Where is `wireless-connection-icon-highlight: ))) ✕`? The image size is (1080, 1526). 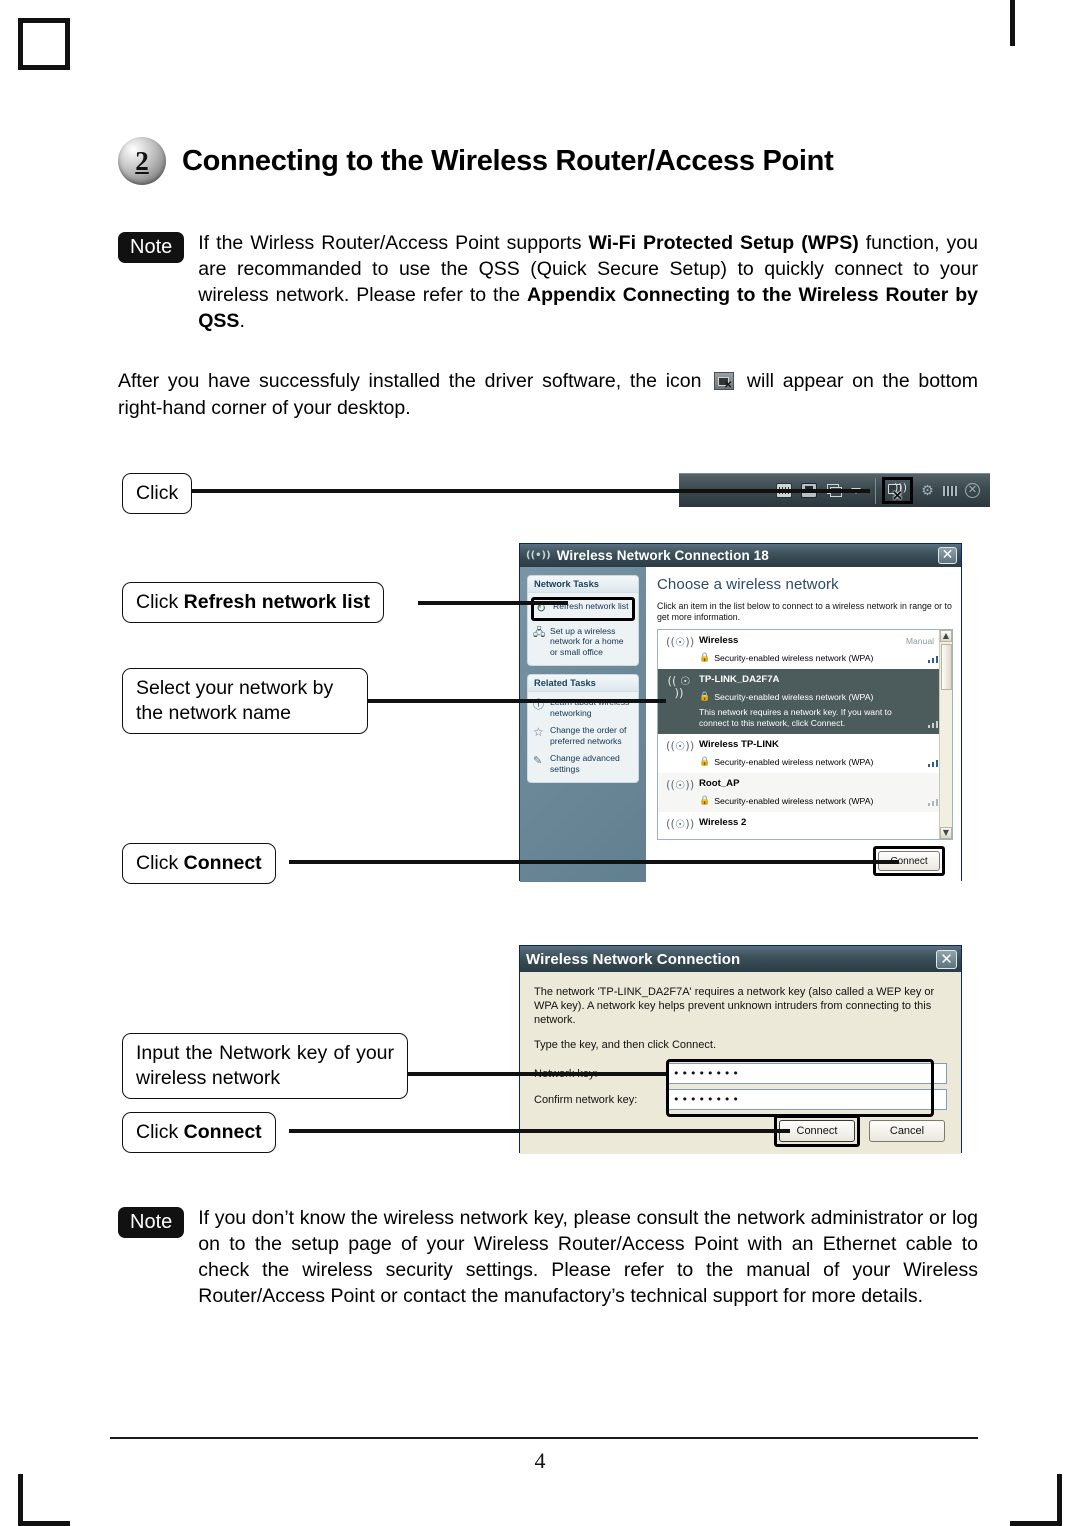
wireless-connection-icon-highlight: ))) ✕ is located at coordinates (897, 490).